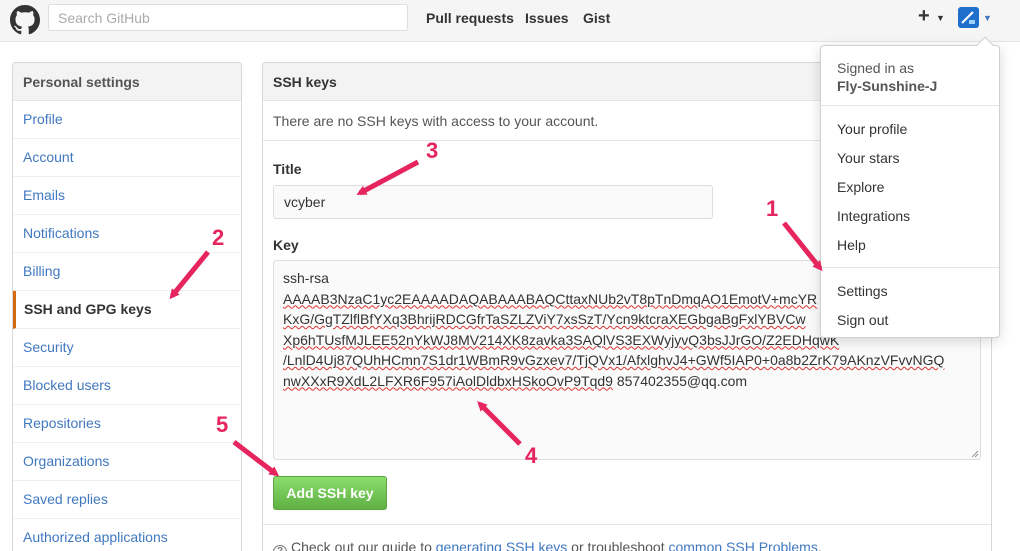 Image resolution: width=1020 pixels, height=551 pixels. Describe the element at coordinates (887, 86) in the screenshot. I see `signed-in-username: Fly-Sunshine-J` at that location.